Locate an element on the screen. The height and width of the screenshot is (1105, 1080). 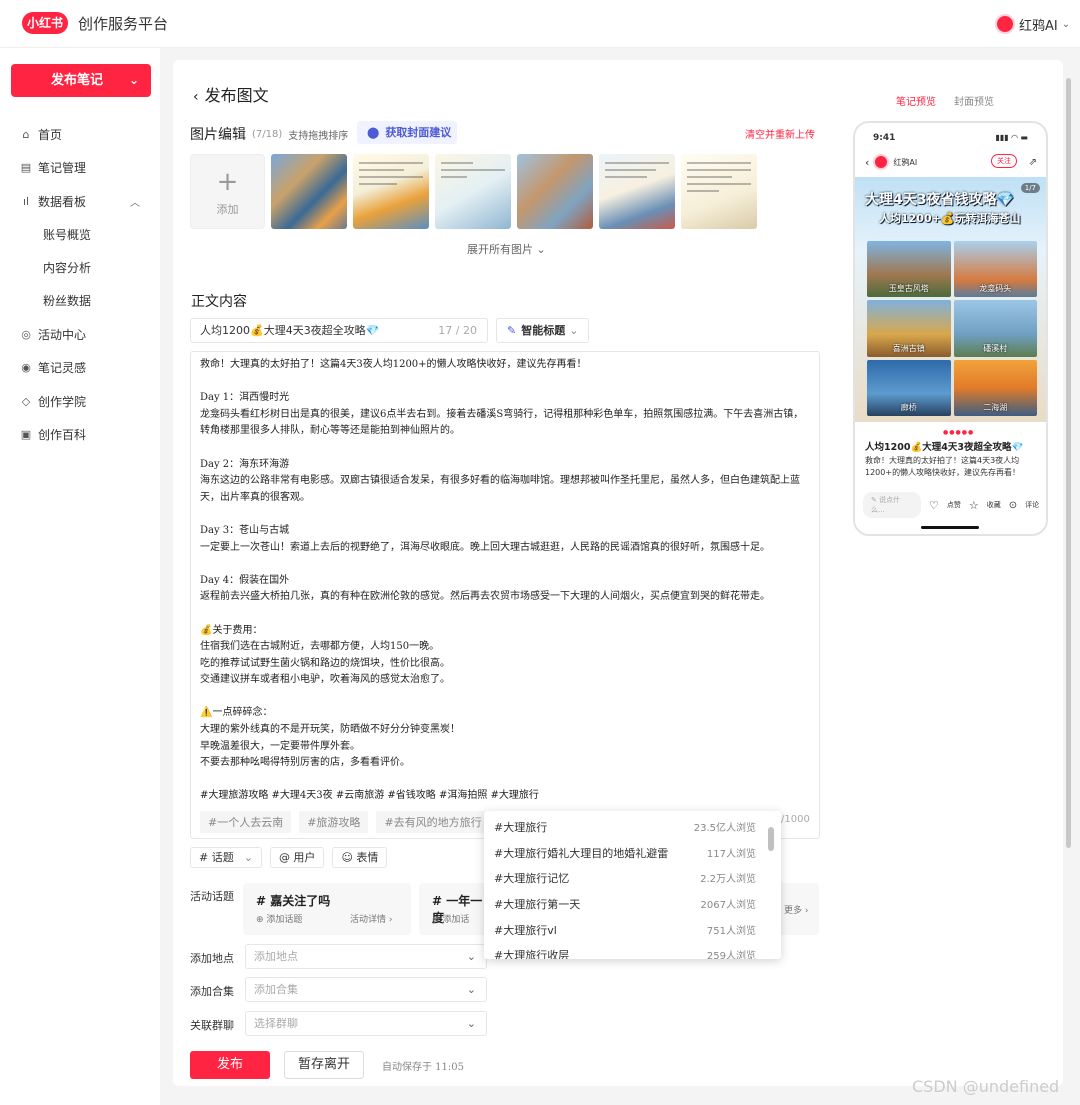
topic-option-views: 751人浏览 is located at coordinates (731, 931).